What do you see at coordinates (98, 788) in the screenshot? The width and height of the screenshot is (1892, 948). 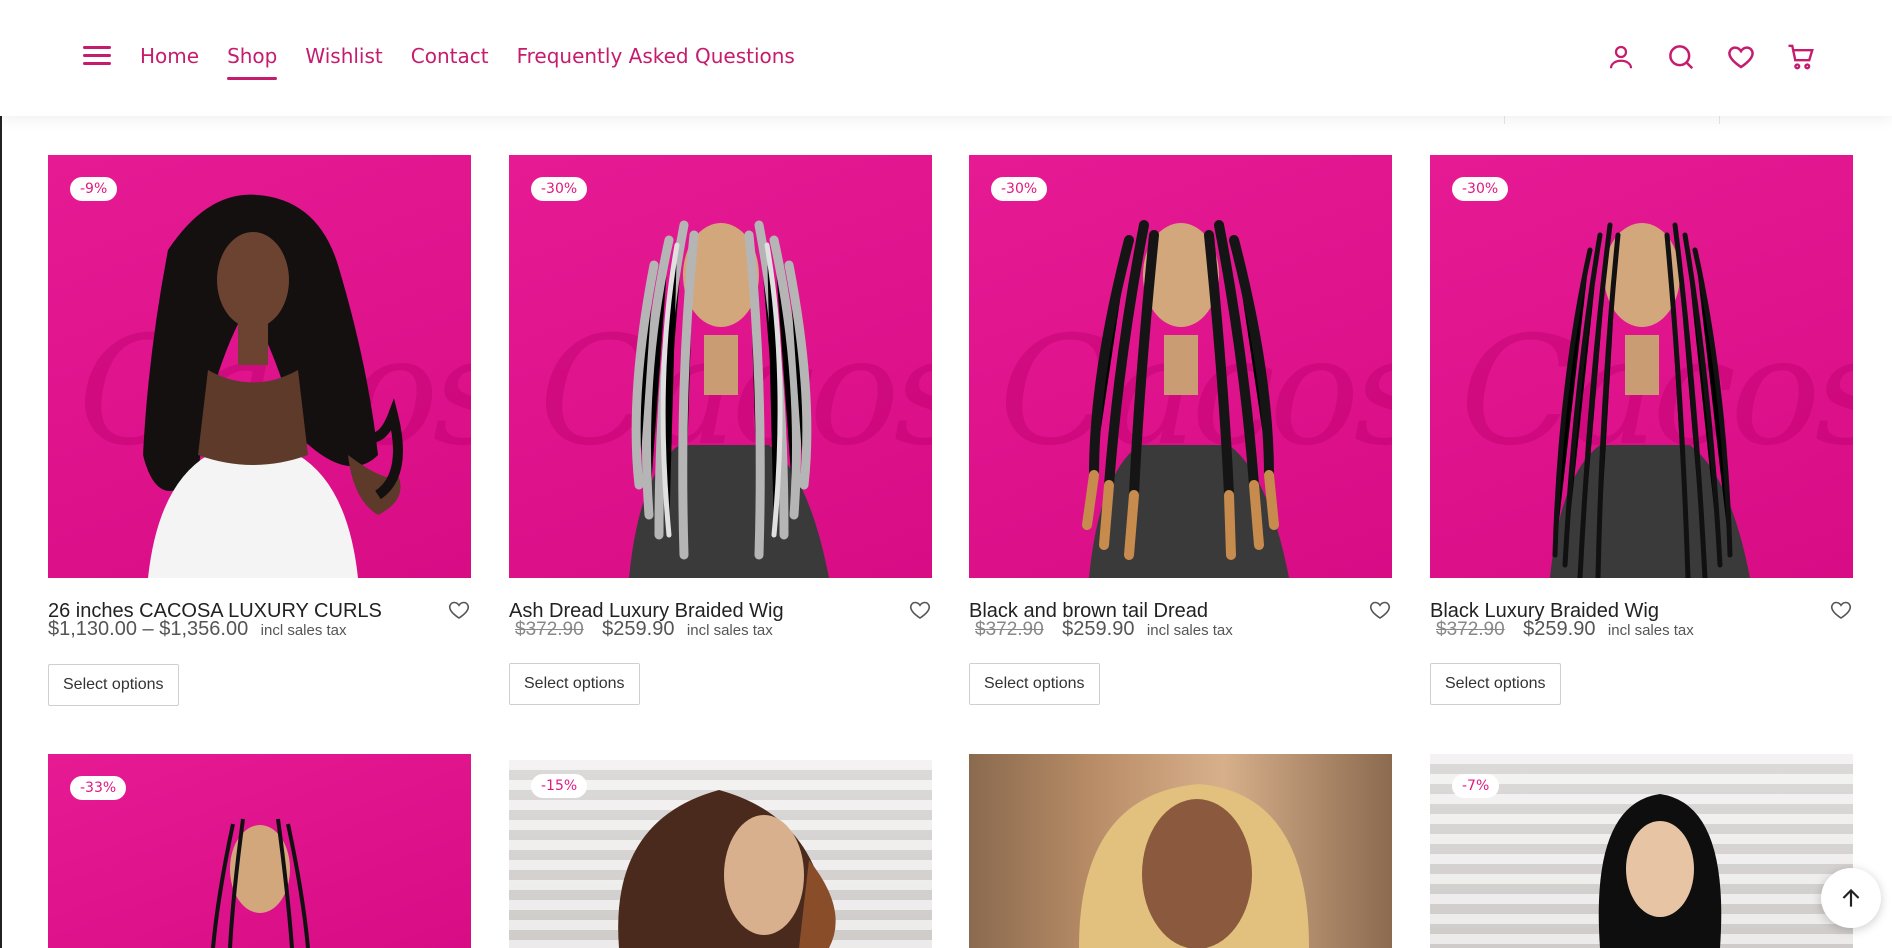 I see `discount-badge: -33%` at bounding box center [98, 788].